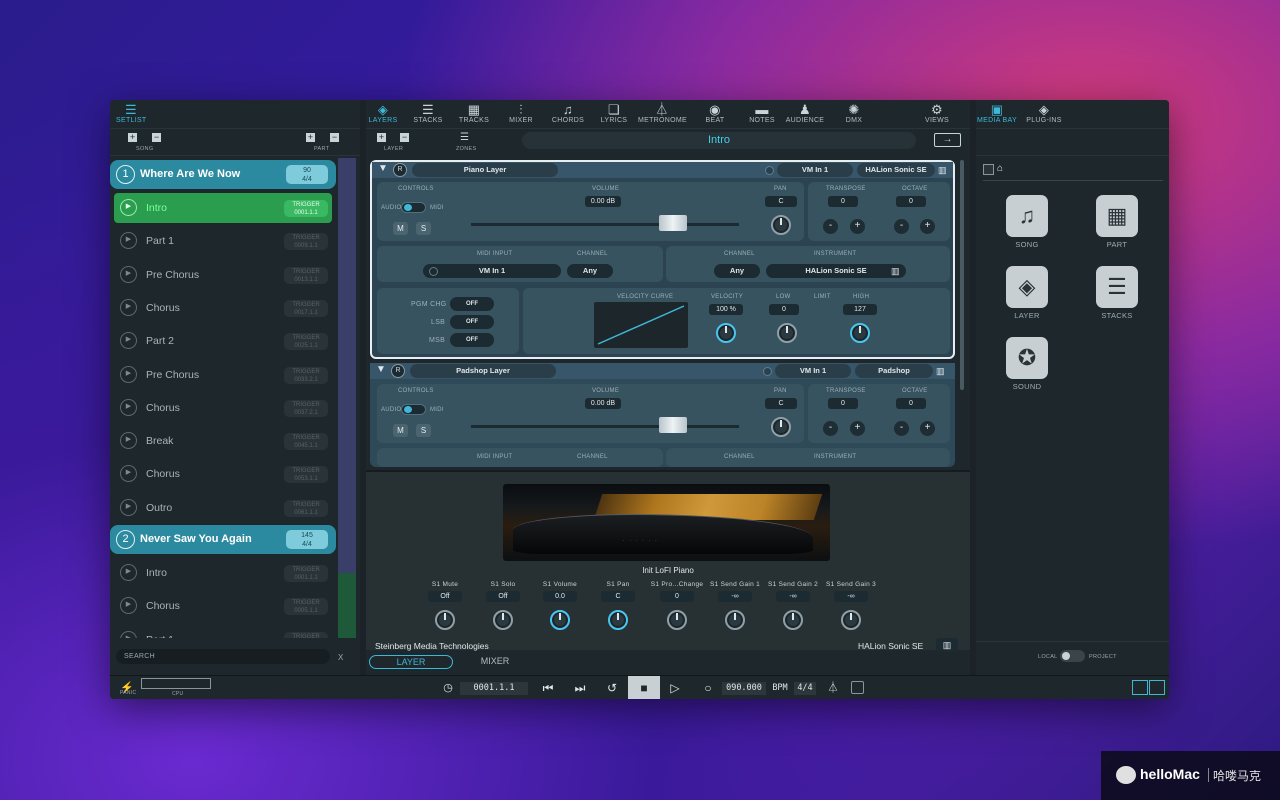 This screenshot has height=800, width=1280. What do you see at coordinates (428, 114) in the screenshot?
I see `tab-stacks: ☰ STACKS` at bounding box center [428, 114].